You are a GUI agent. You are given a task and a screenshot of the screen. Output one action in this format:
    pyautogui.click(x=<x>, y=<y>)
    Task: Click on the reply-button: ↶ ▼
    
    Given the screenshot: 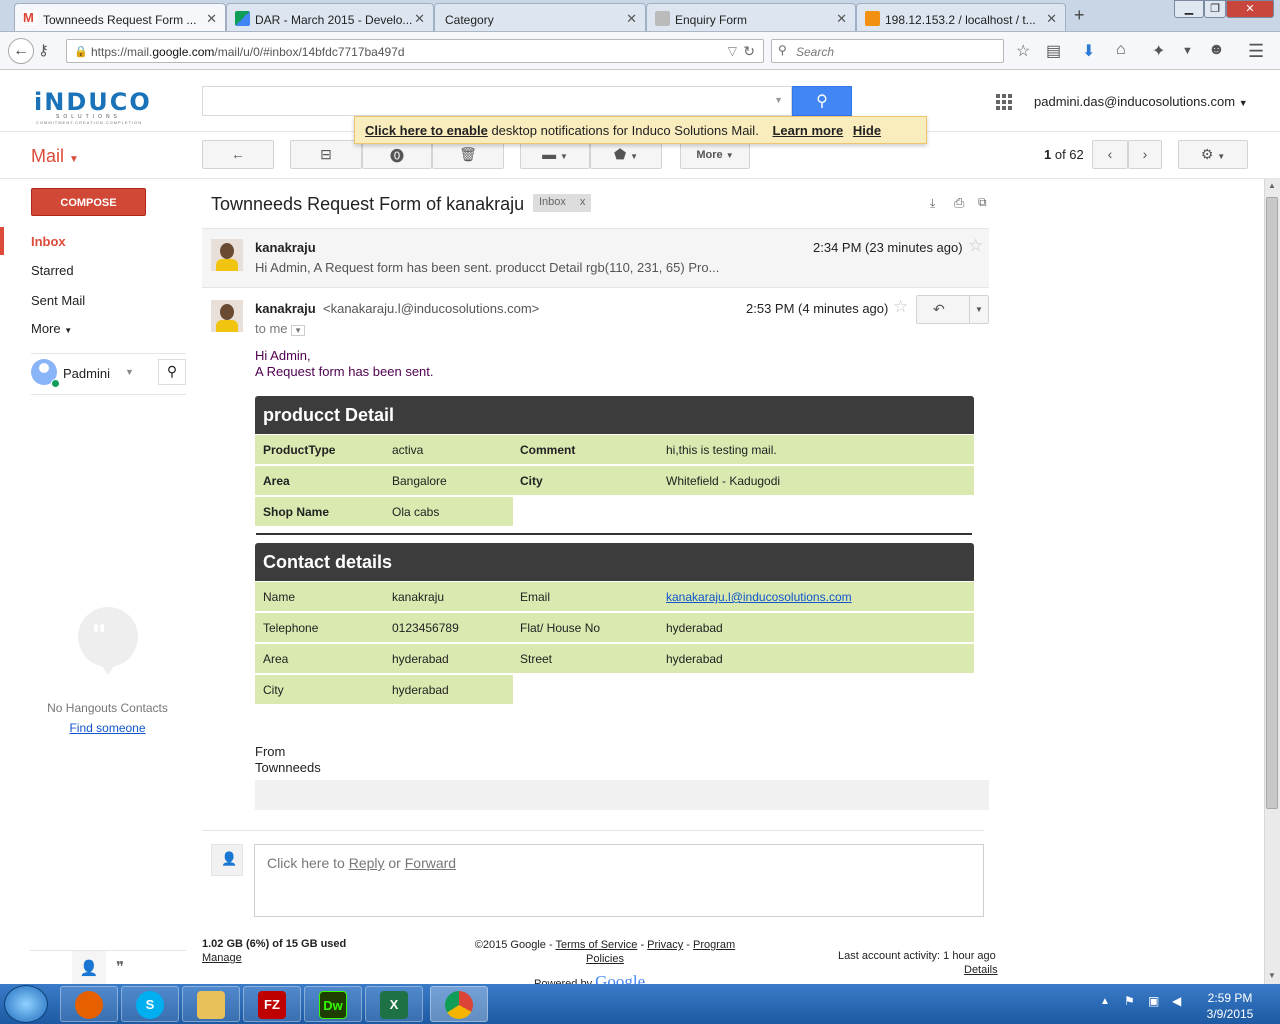 What is the action you would take?
    pyautogui.click(x=952, y=309)
    